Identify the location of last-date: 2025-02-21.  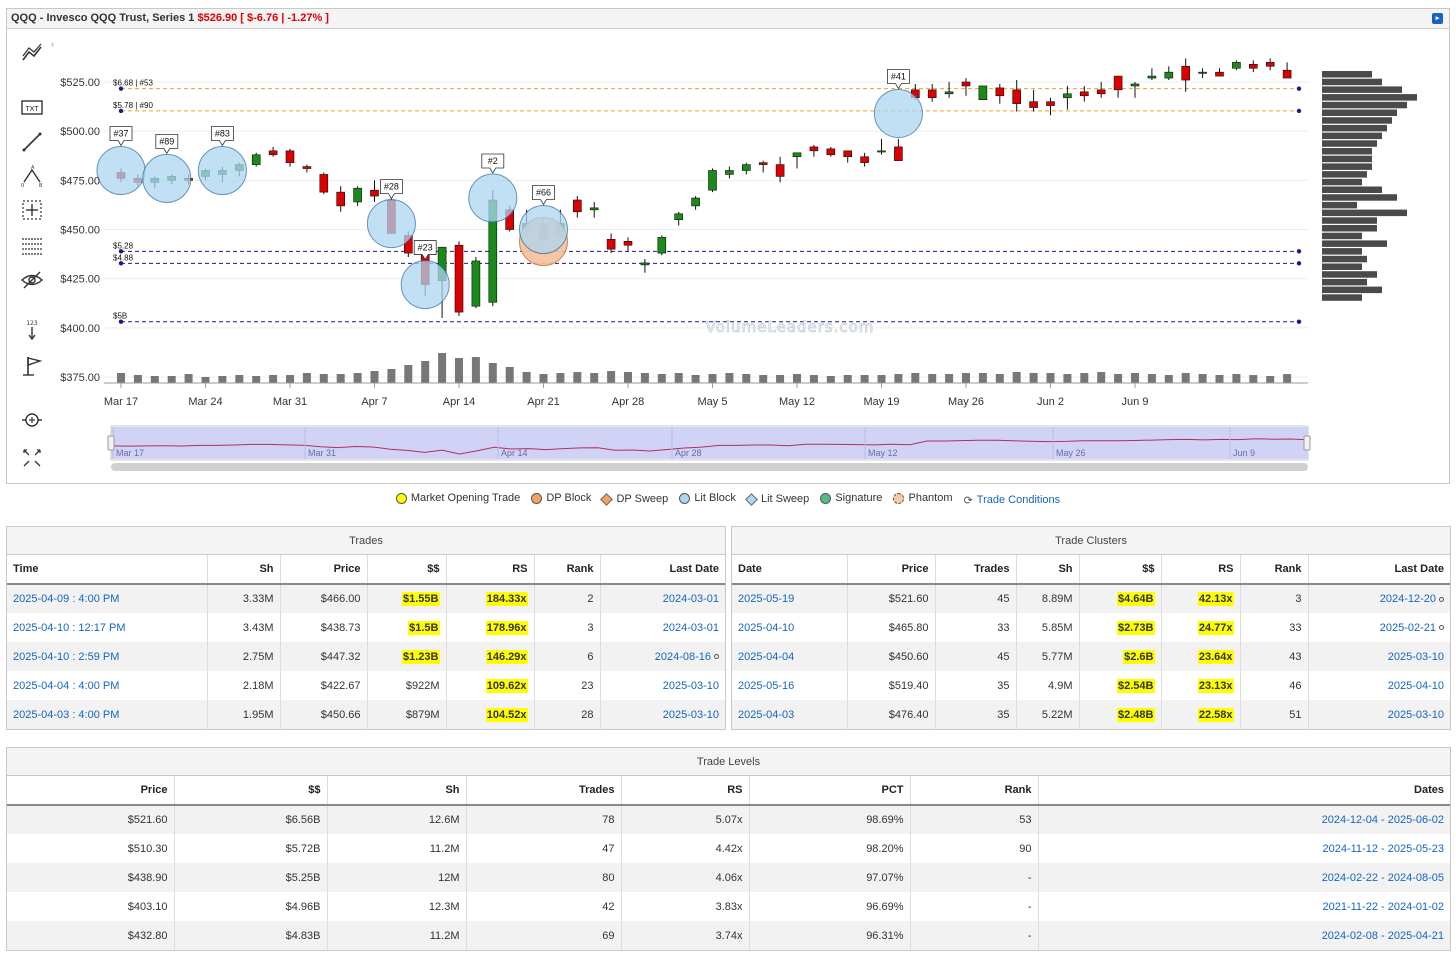
(1379, 627).